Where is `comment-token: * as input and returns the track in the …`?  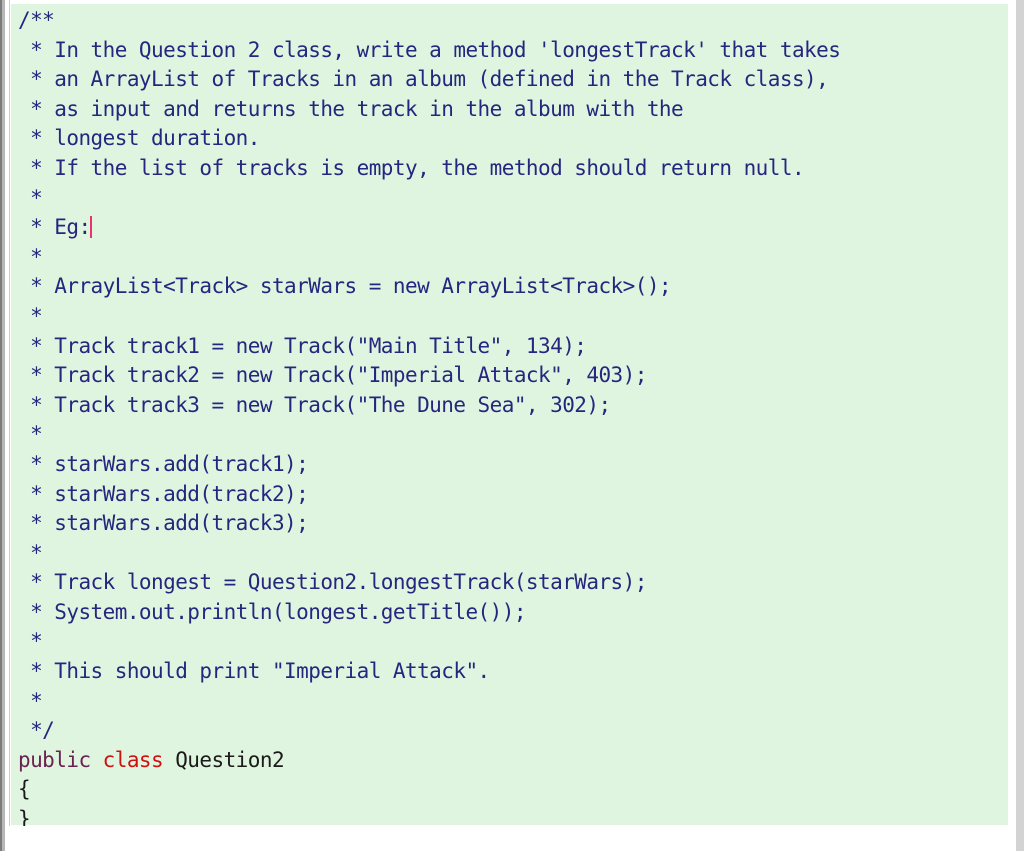 comment-token: * as input and returns the track in the … is located at coordinates (351, 108).